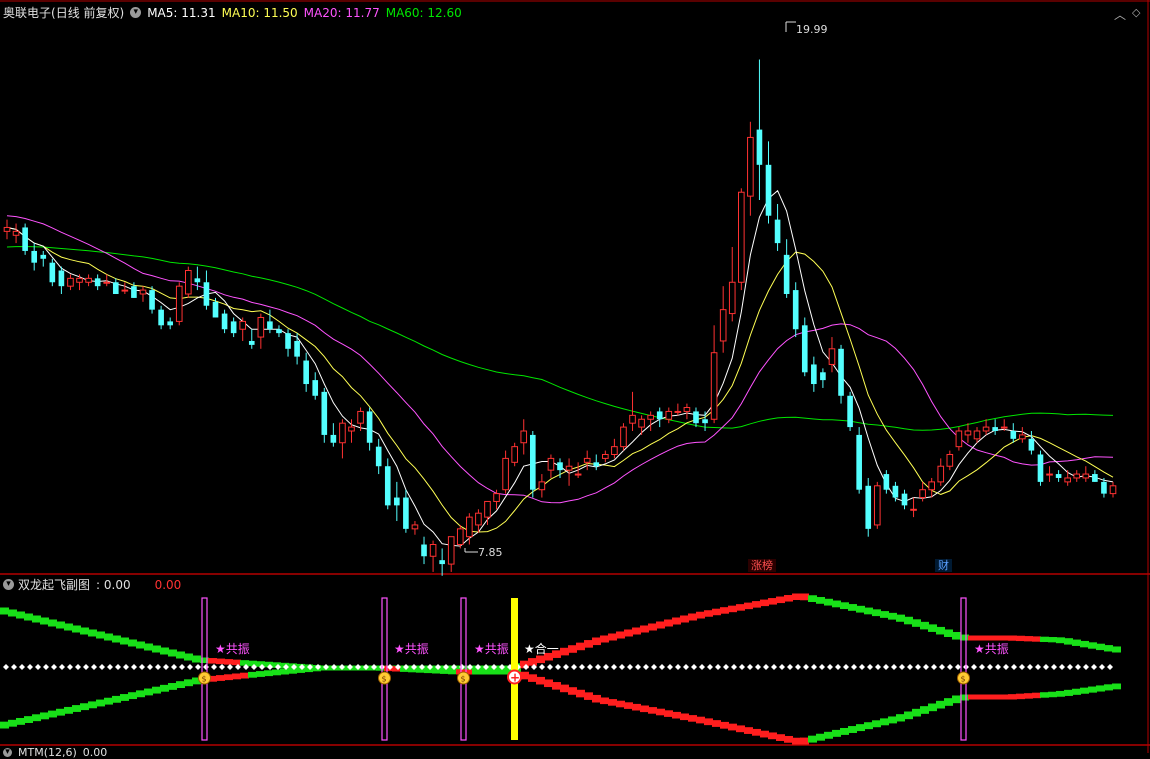 This screenshot has height=759, width=1150. What do you see at coordinates (341, 12) in the screenshot?
I see `ma20-value: MA20: 11.77` at bounding box center [341, 12].